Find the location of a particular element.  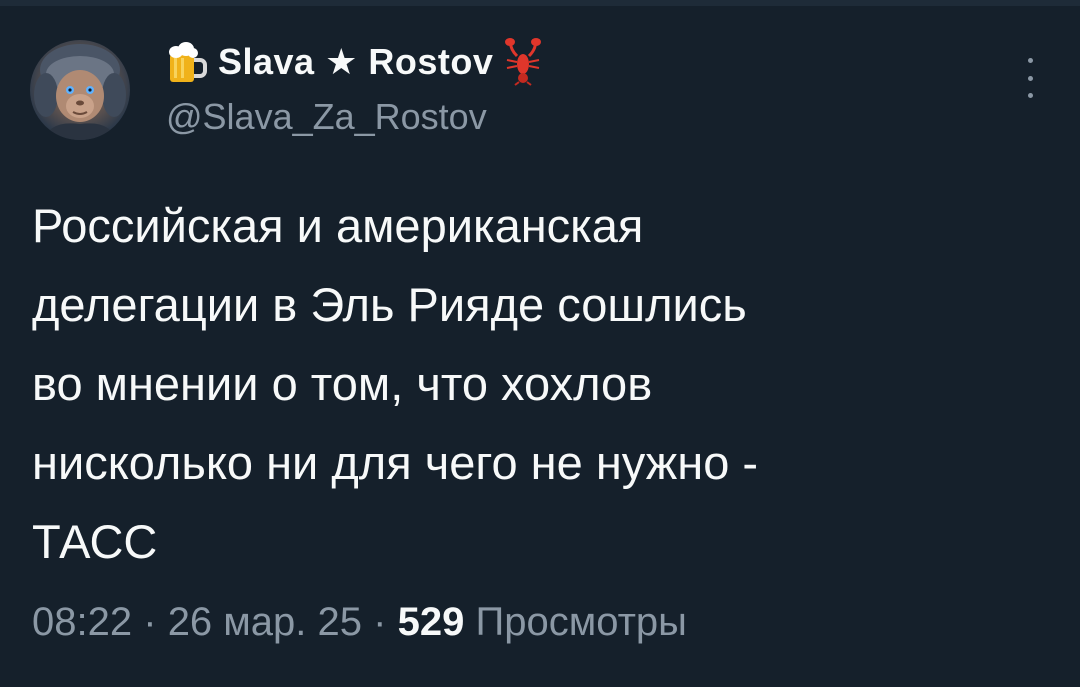

views-count: 529 is located at coordinates (431, 622).